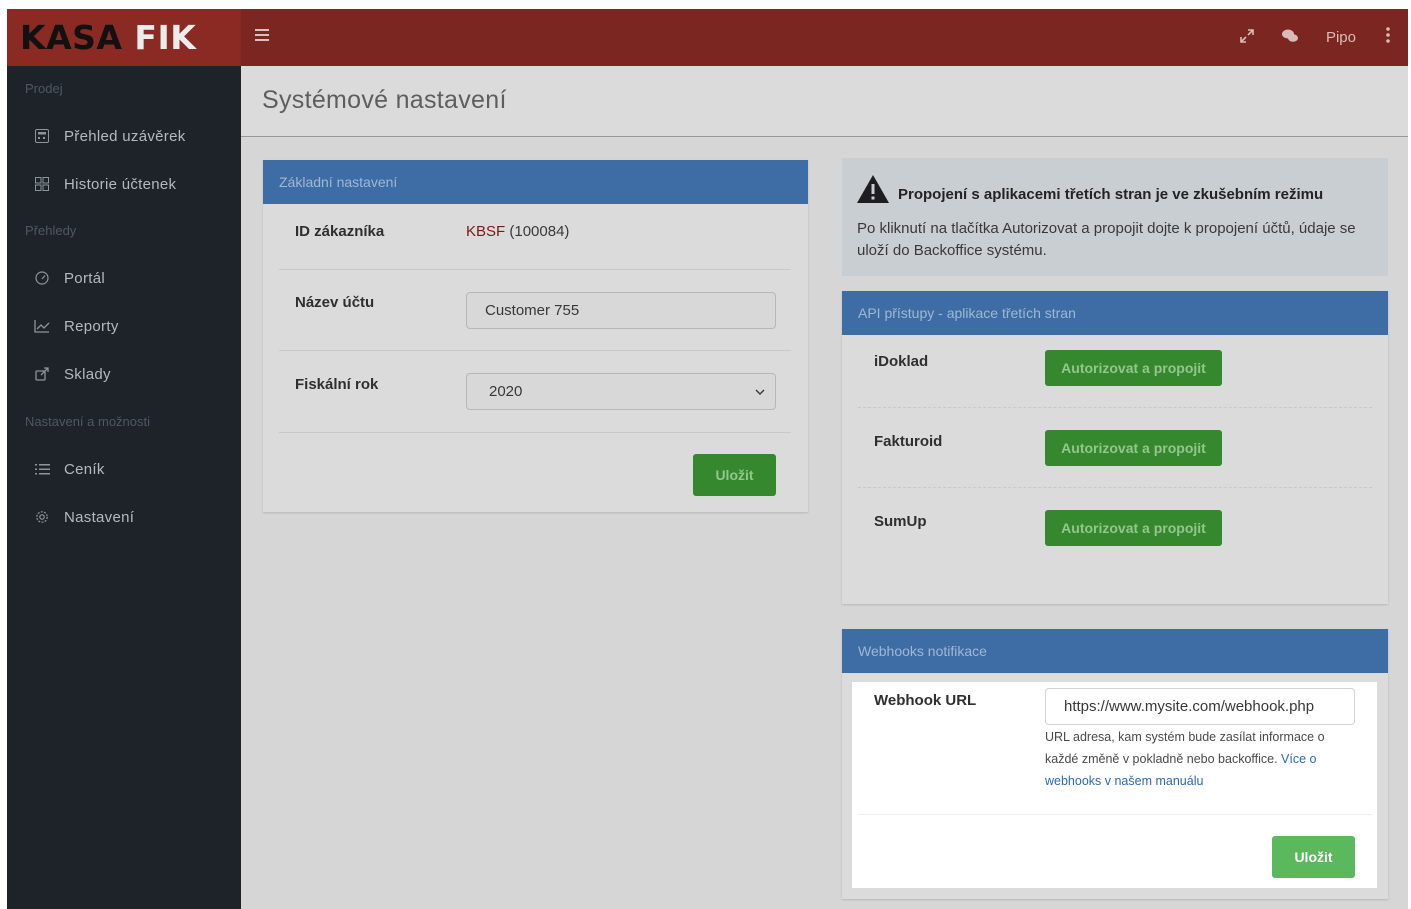  What do you see at coordinates (760, 392) in the screenshot?
I see `chevron-down-icon` at bounding box center [760, 392].